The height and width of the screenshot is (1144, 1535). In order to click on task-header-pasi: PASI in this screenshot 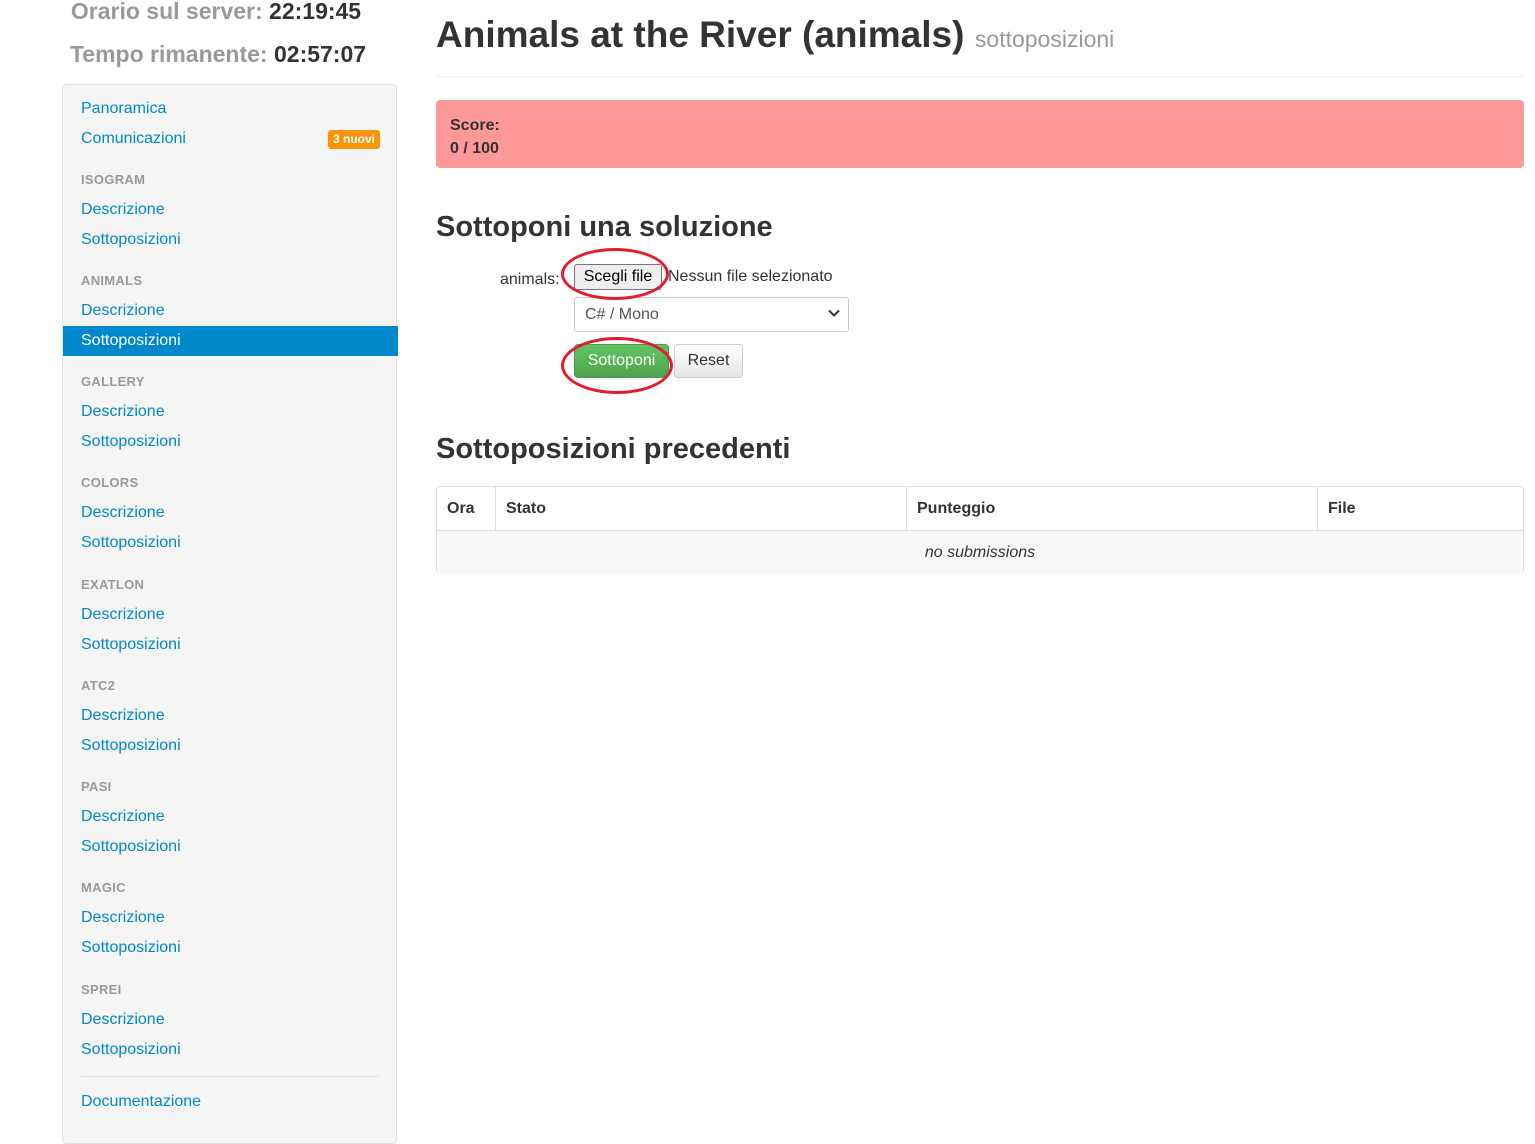, I will do `click(96, 786)`.